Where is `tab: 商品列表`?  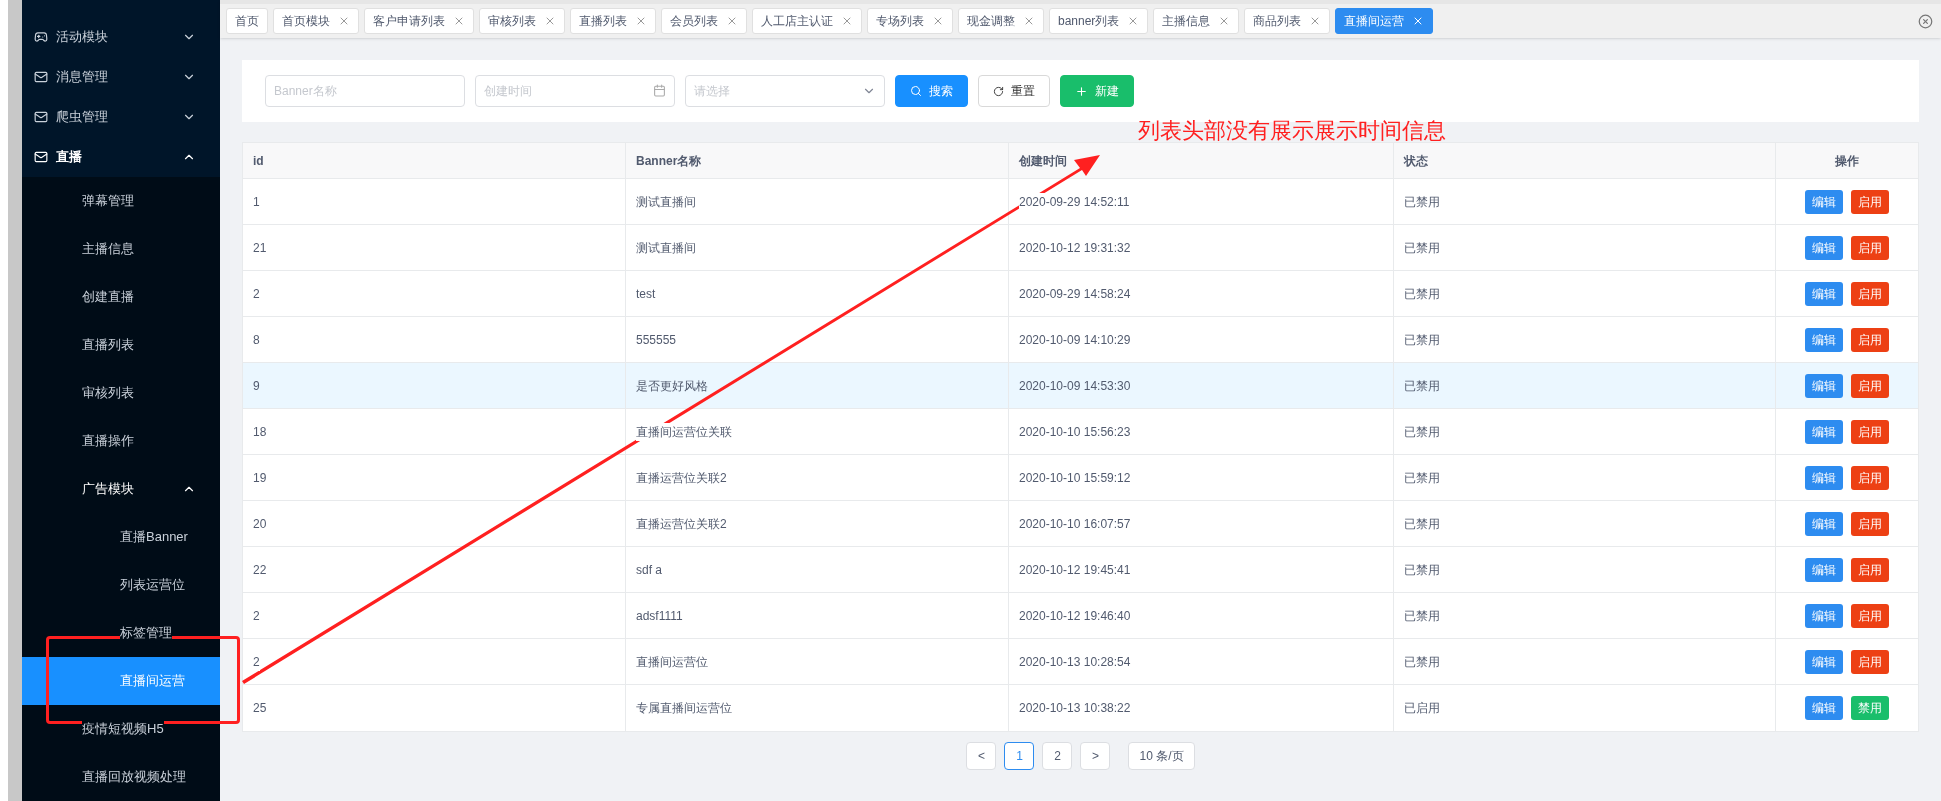 tab: 商品列表 is located at coordinates (1287, 21).